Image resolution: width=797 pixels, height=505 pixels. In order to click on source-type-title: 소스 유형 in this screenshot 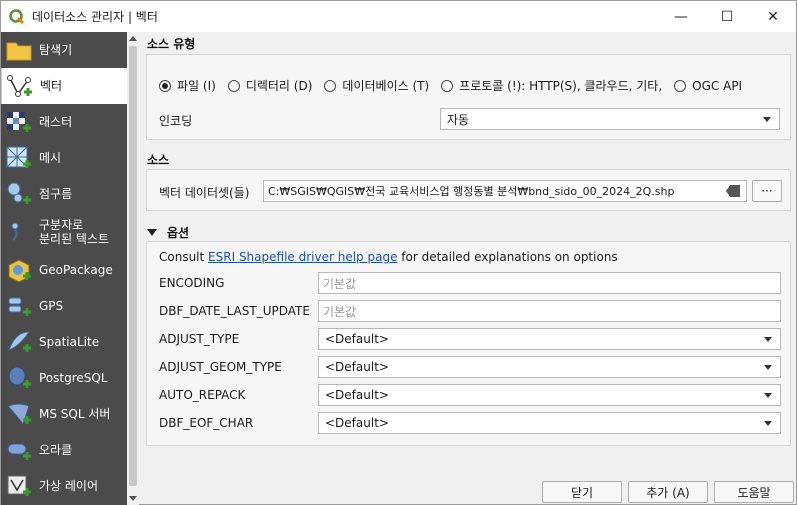, I will do `click(171, 44)`.